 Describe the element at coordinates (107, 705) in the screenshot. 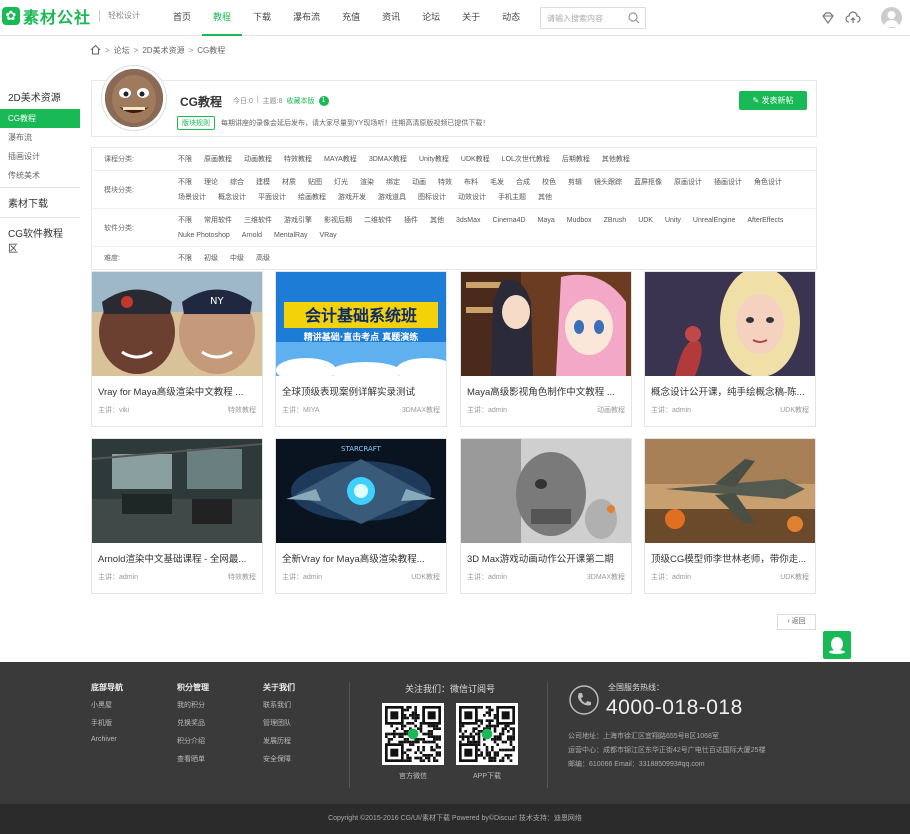

I see `footer-link: 小黑屋` at that location.